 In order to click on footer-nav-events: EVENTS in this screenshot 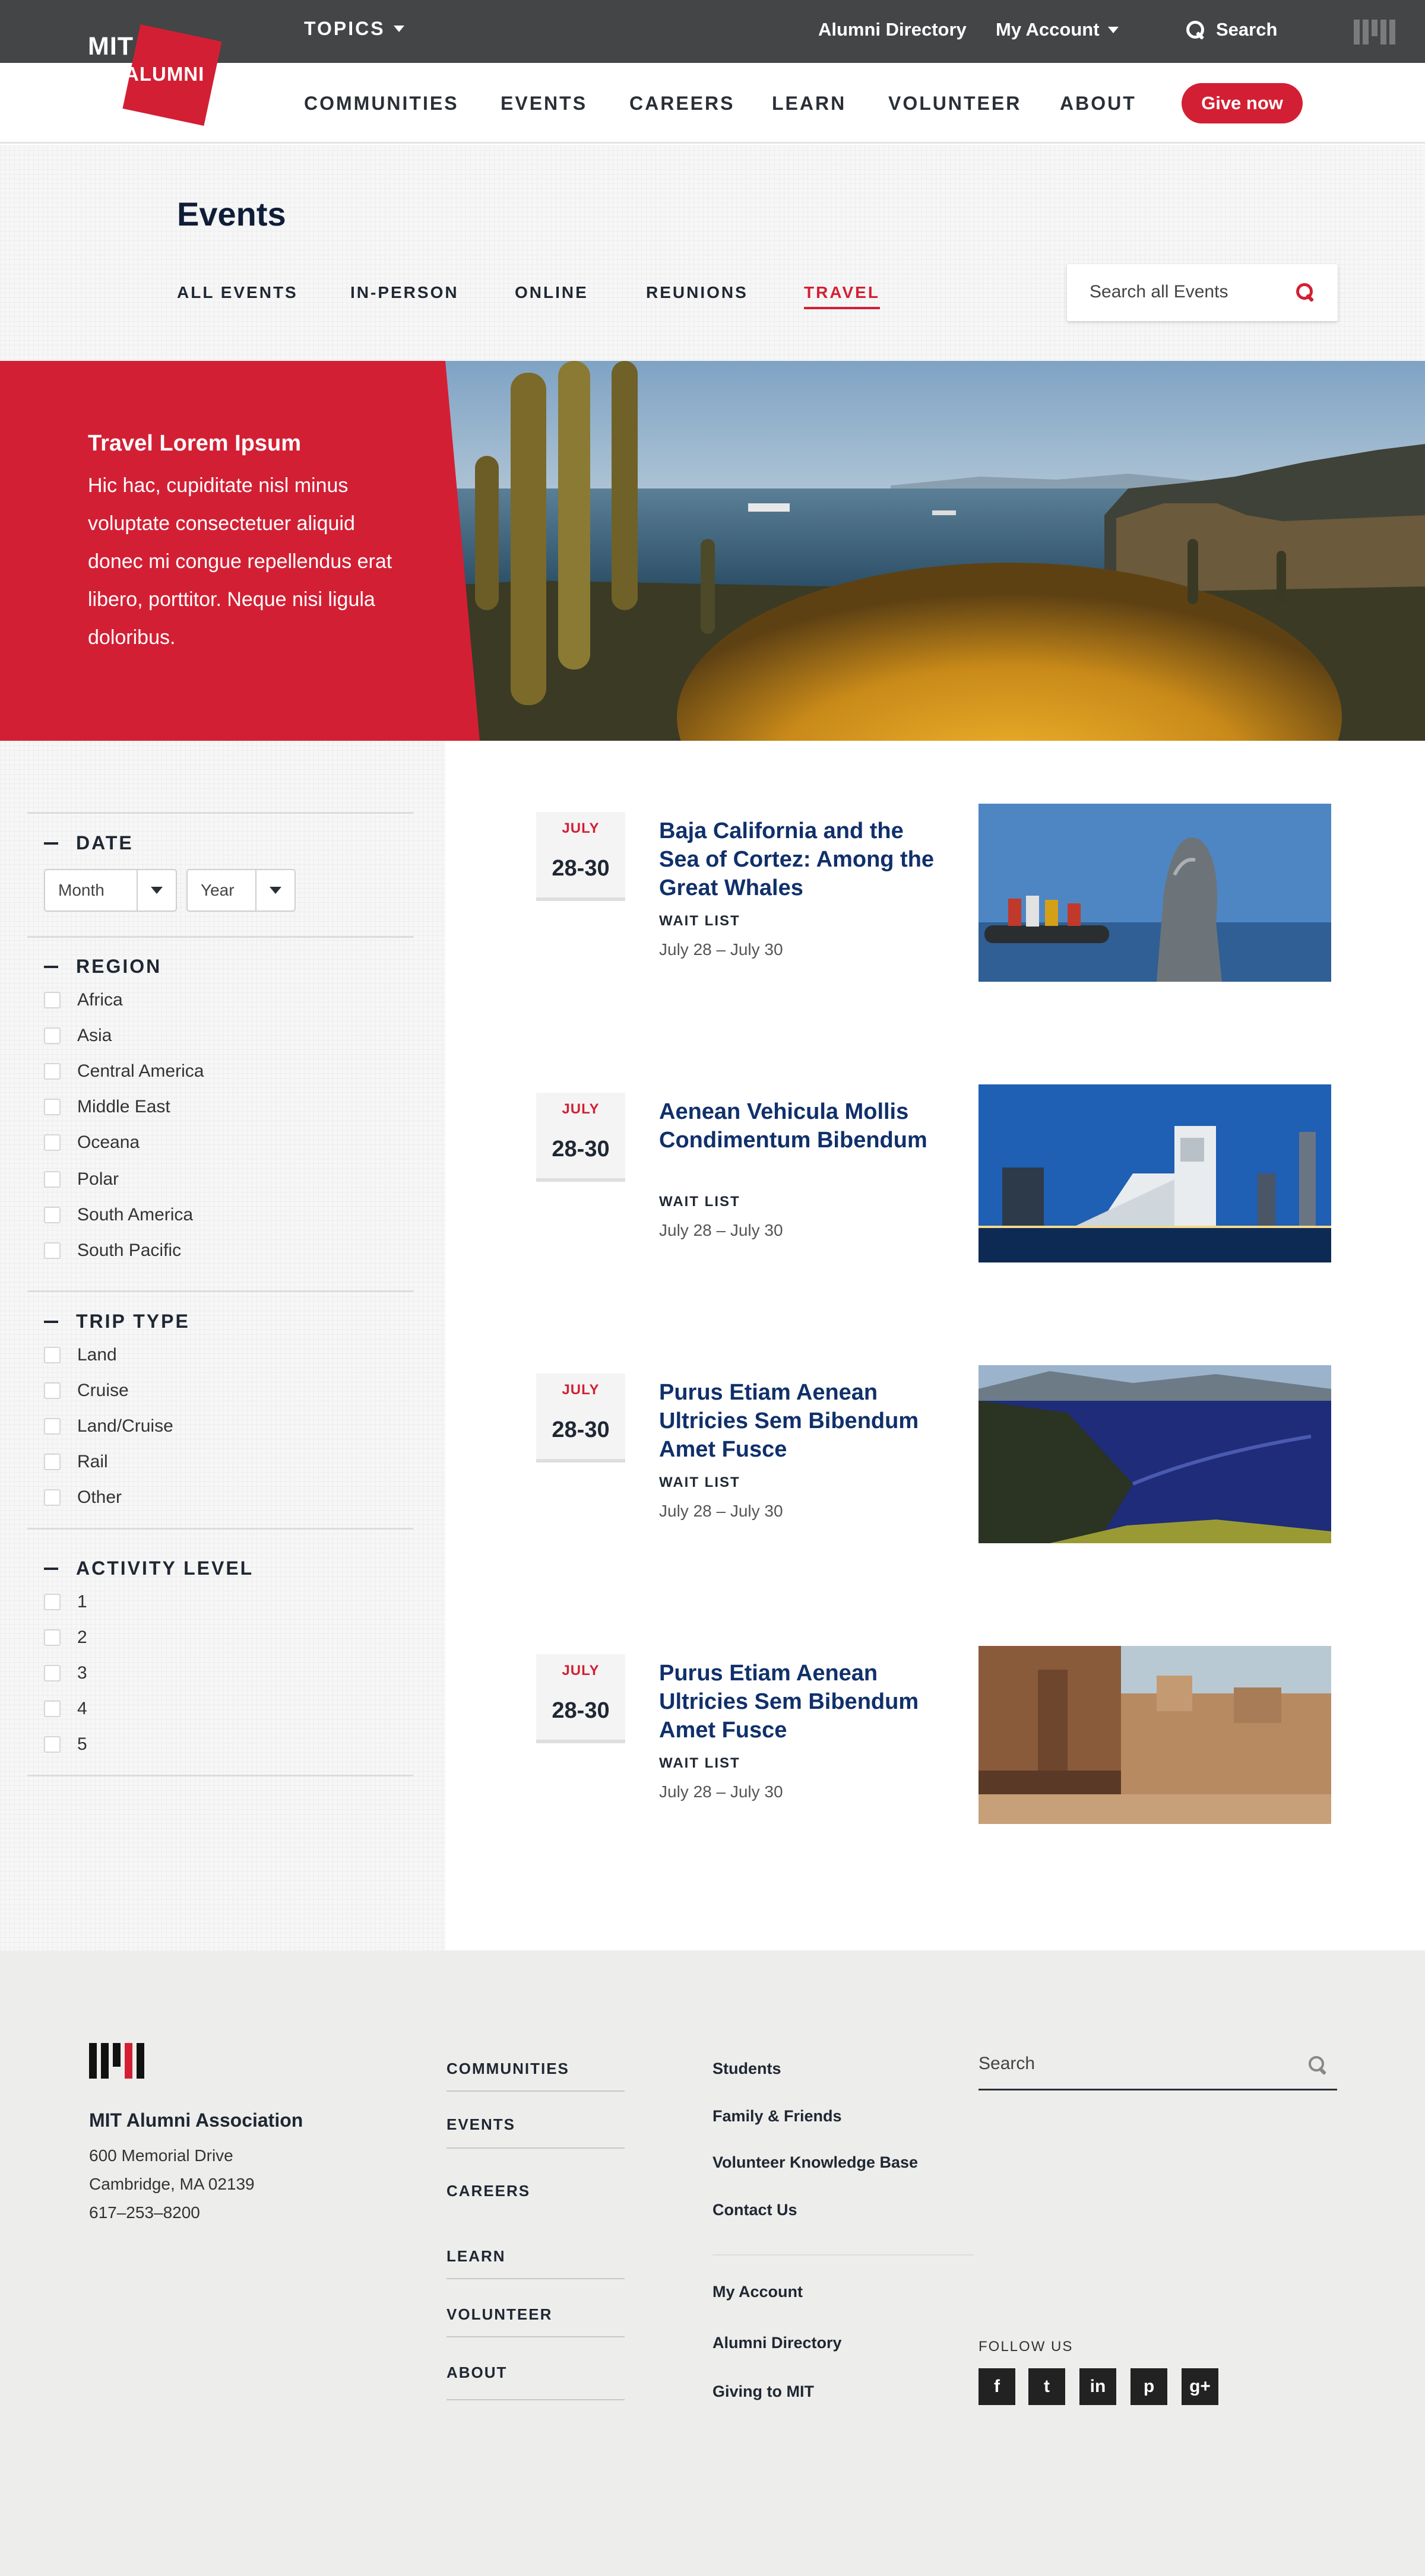, I will do `click(535, 2124)`.